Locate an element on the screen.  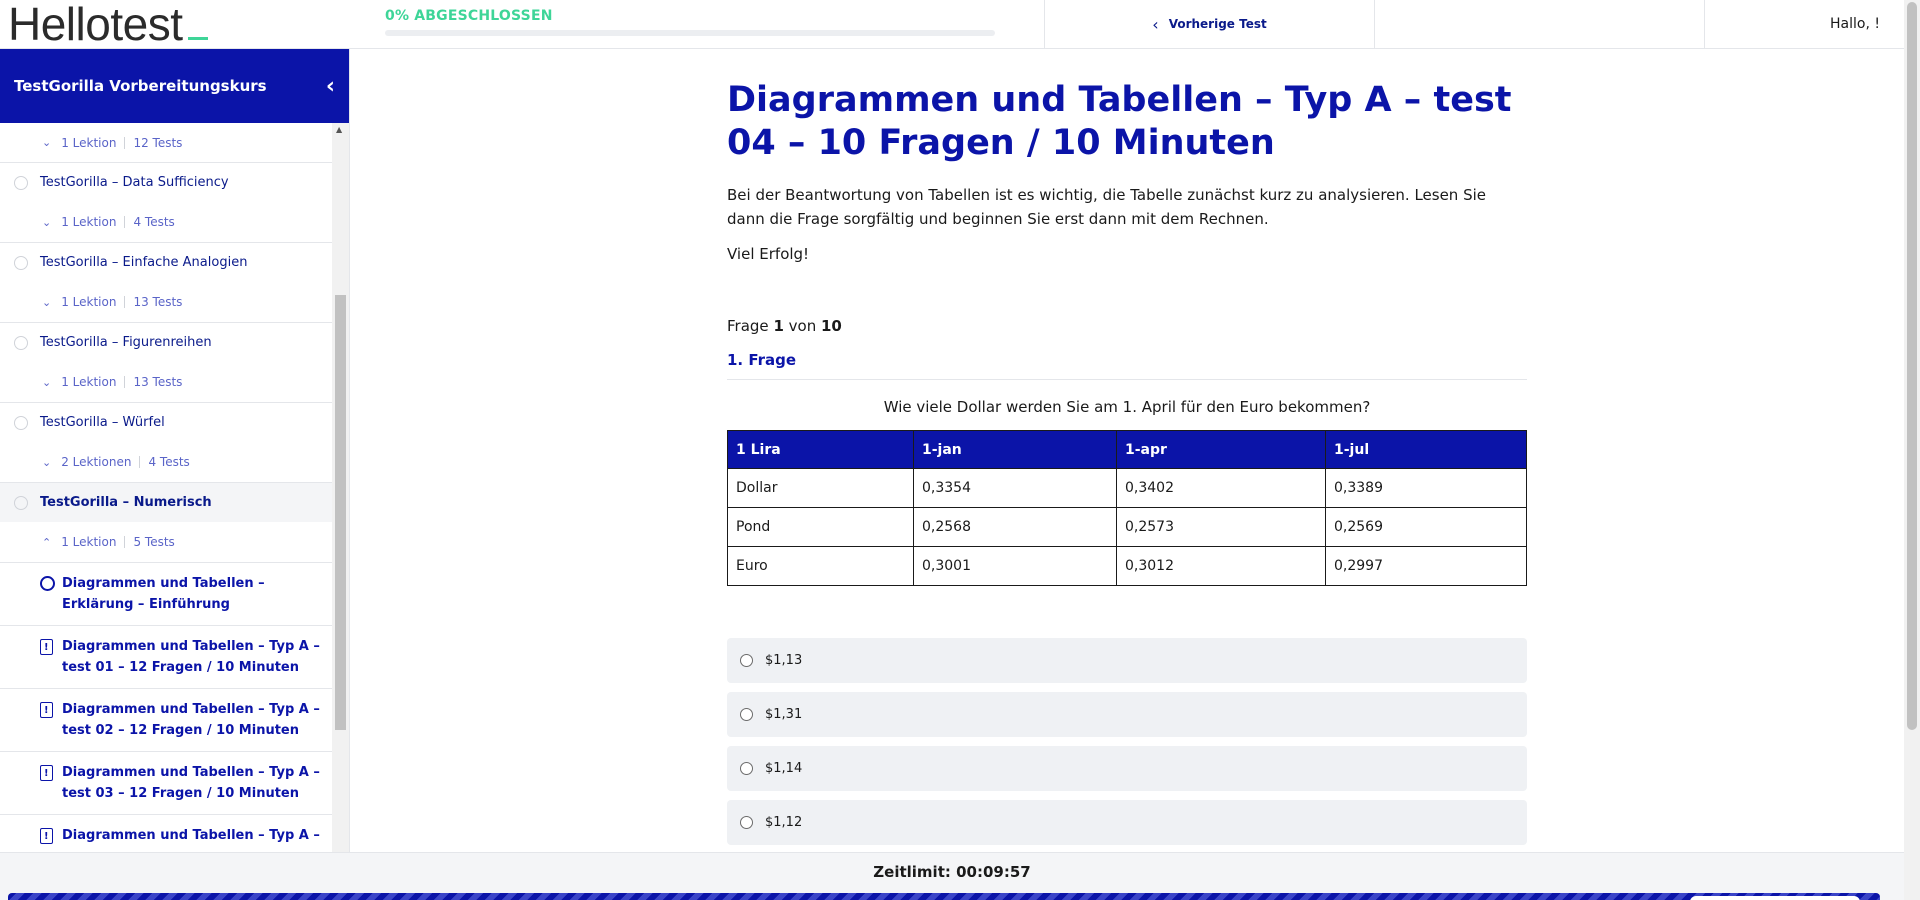
answer-option: $1,31 is located at coordinates (1127, 714).